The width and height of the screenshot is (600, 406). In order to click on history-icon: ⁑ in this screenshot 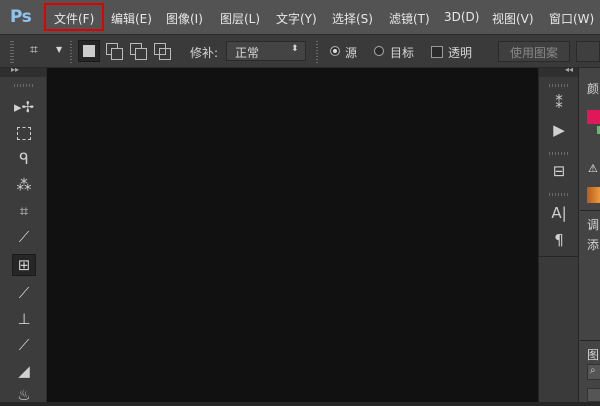, I will do `click(559, 103)`.